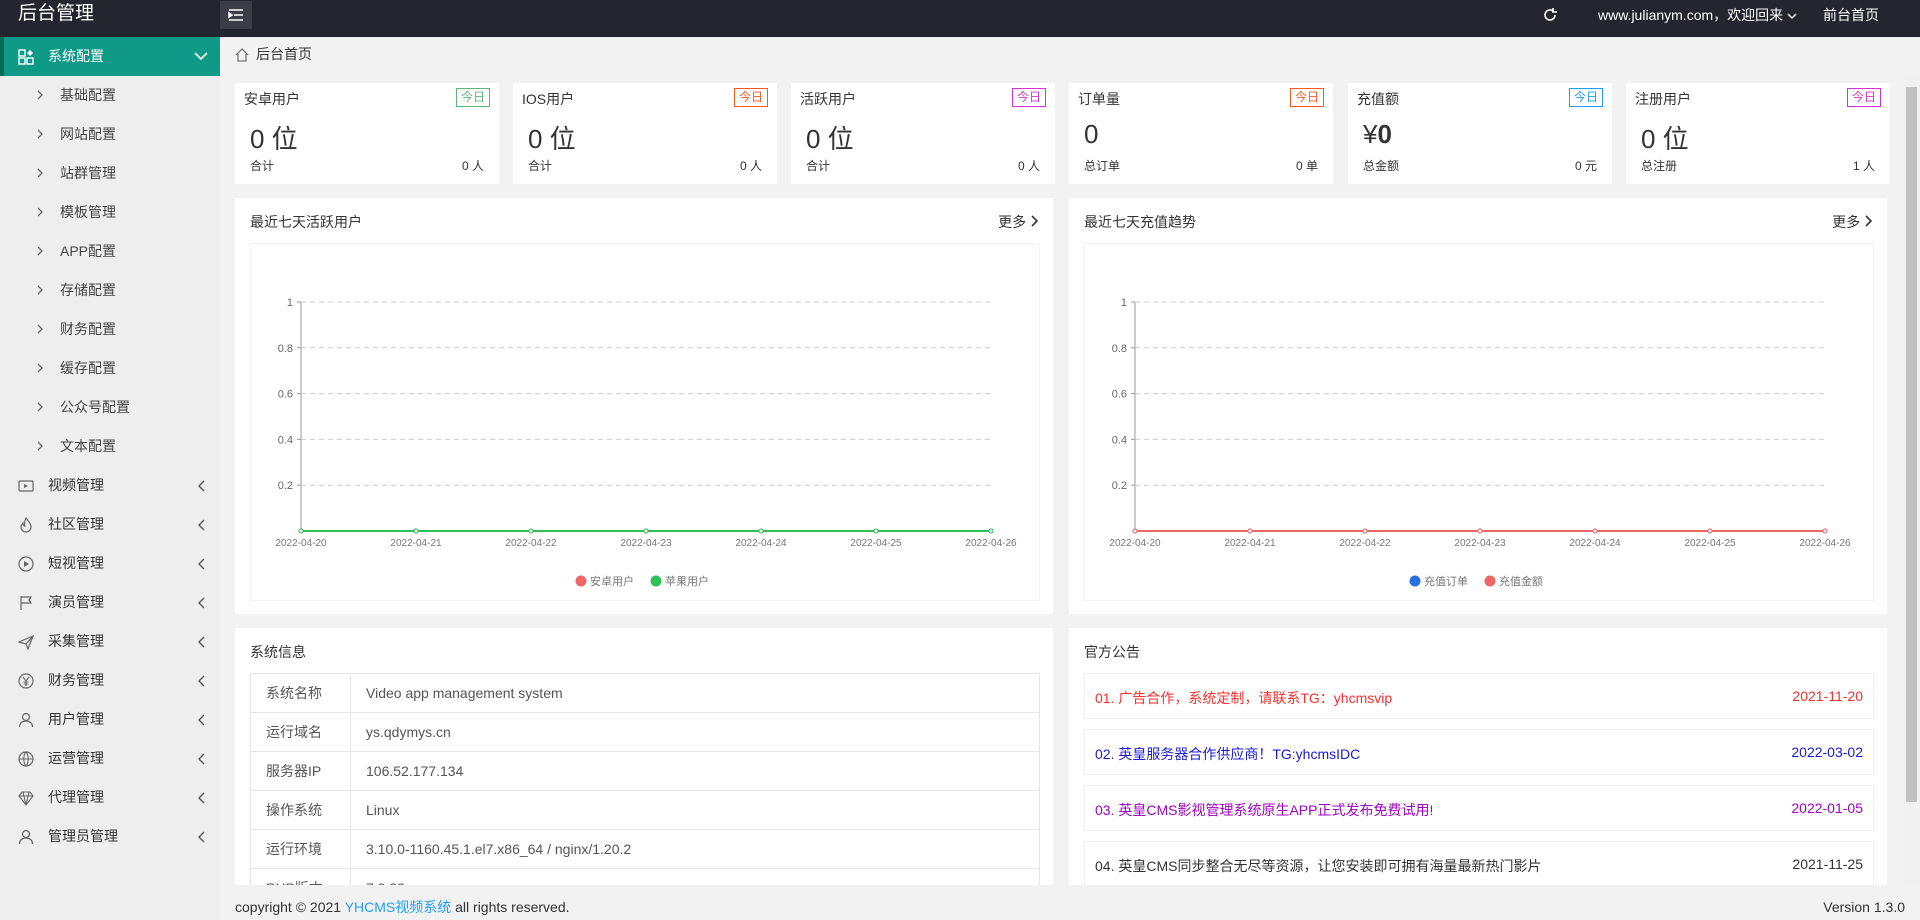 Image resolution: width=1920 pixels, height=920 pixels. I want to click on scrollbar-thumb, so click(1911, 444).